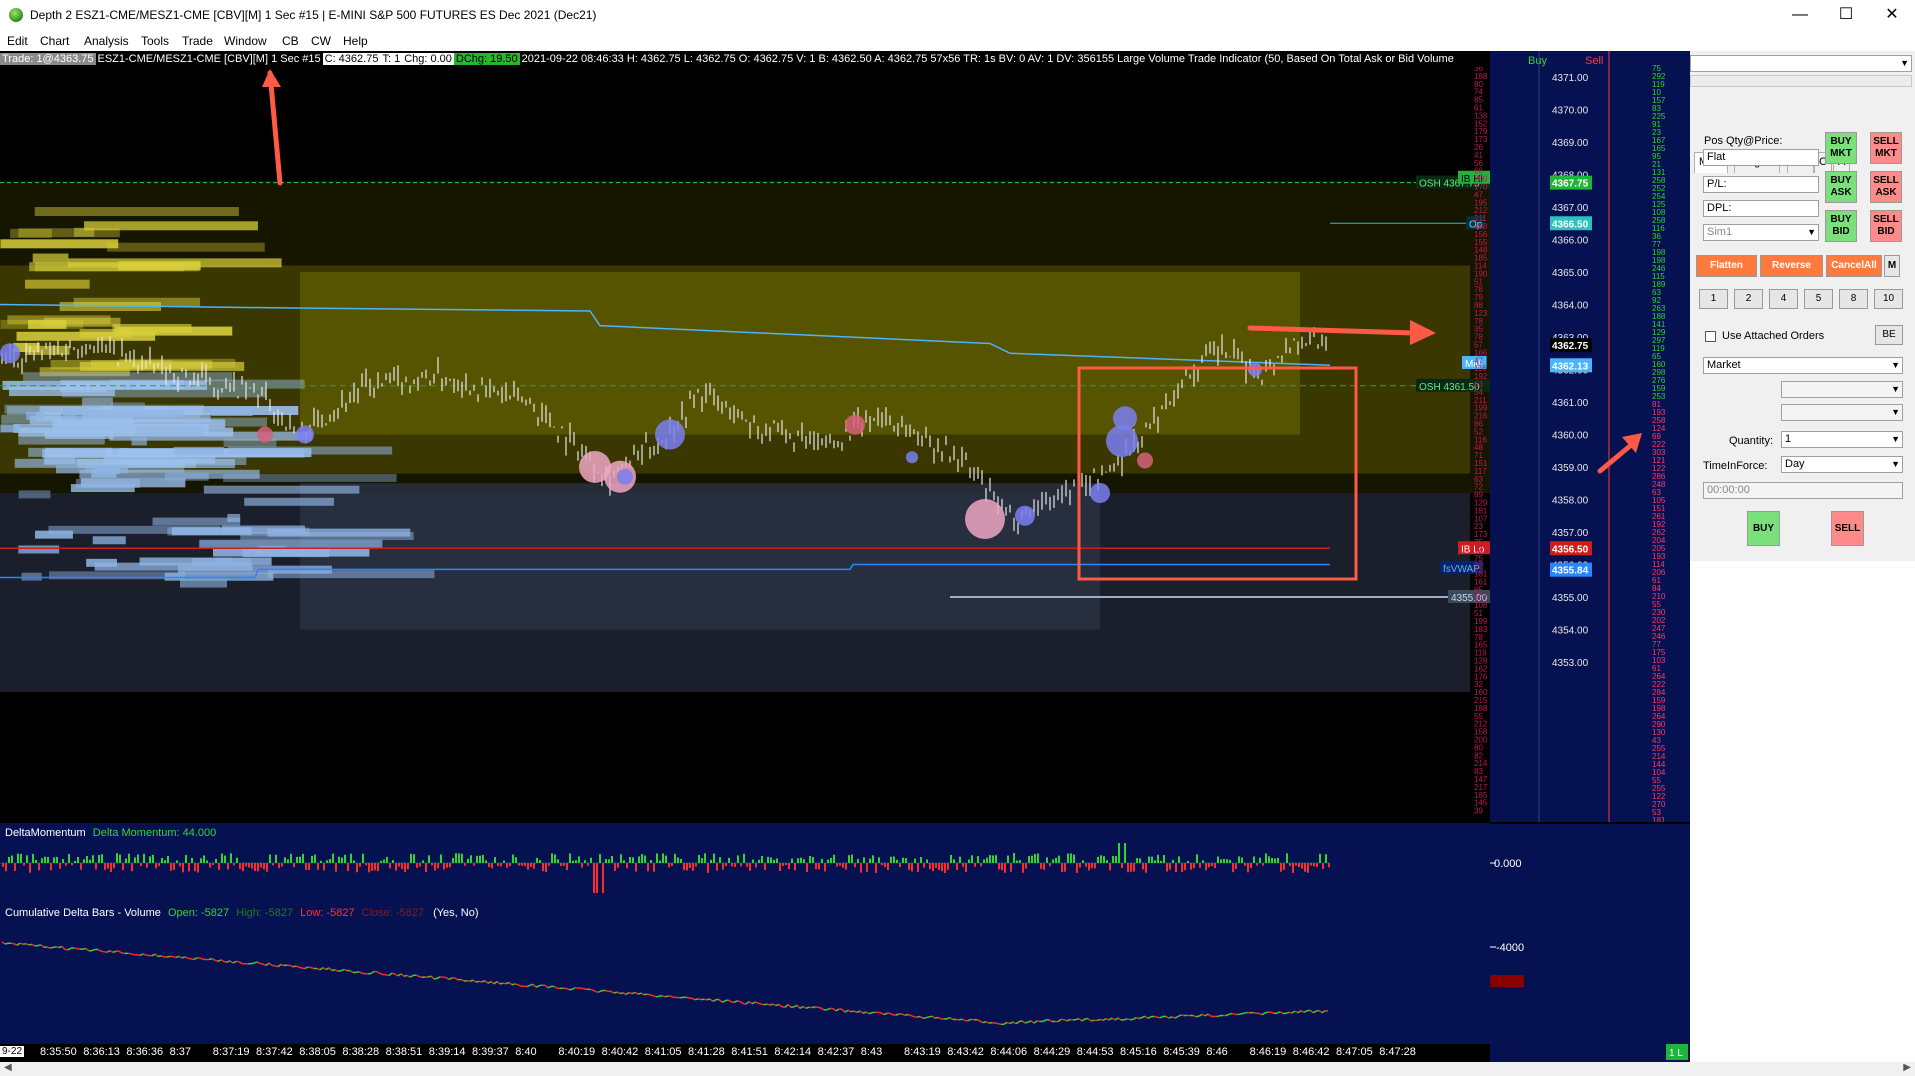 The width and height of the screenshot is (1915, 1076). I want to click on sell-ask-button: SELL ASK, so click(1886, 187).